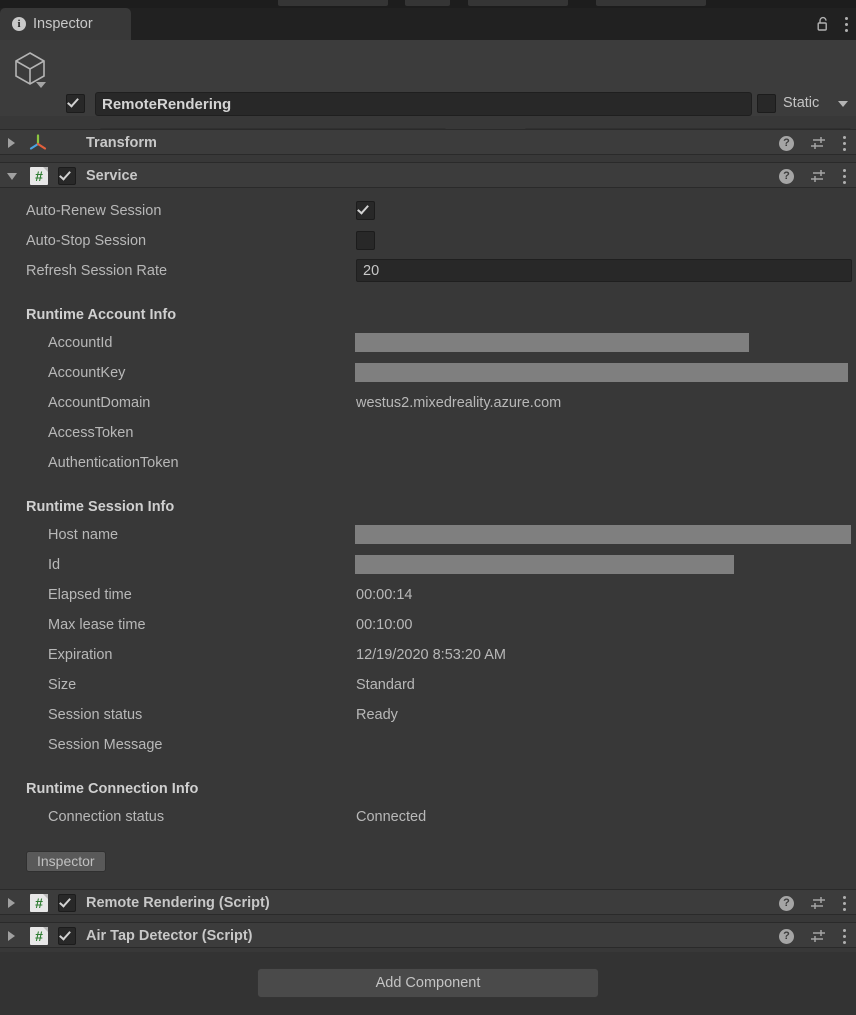  I want to click on section-heading-runtime-account-info: Runtime Account Info, so click(101, 315).